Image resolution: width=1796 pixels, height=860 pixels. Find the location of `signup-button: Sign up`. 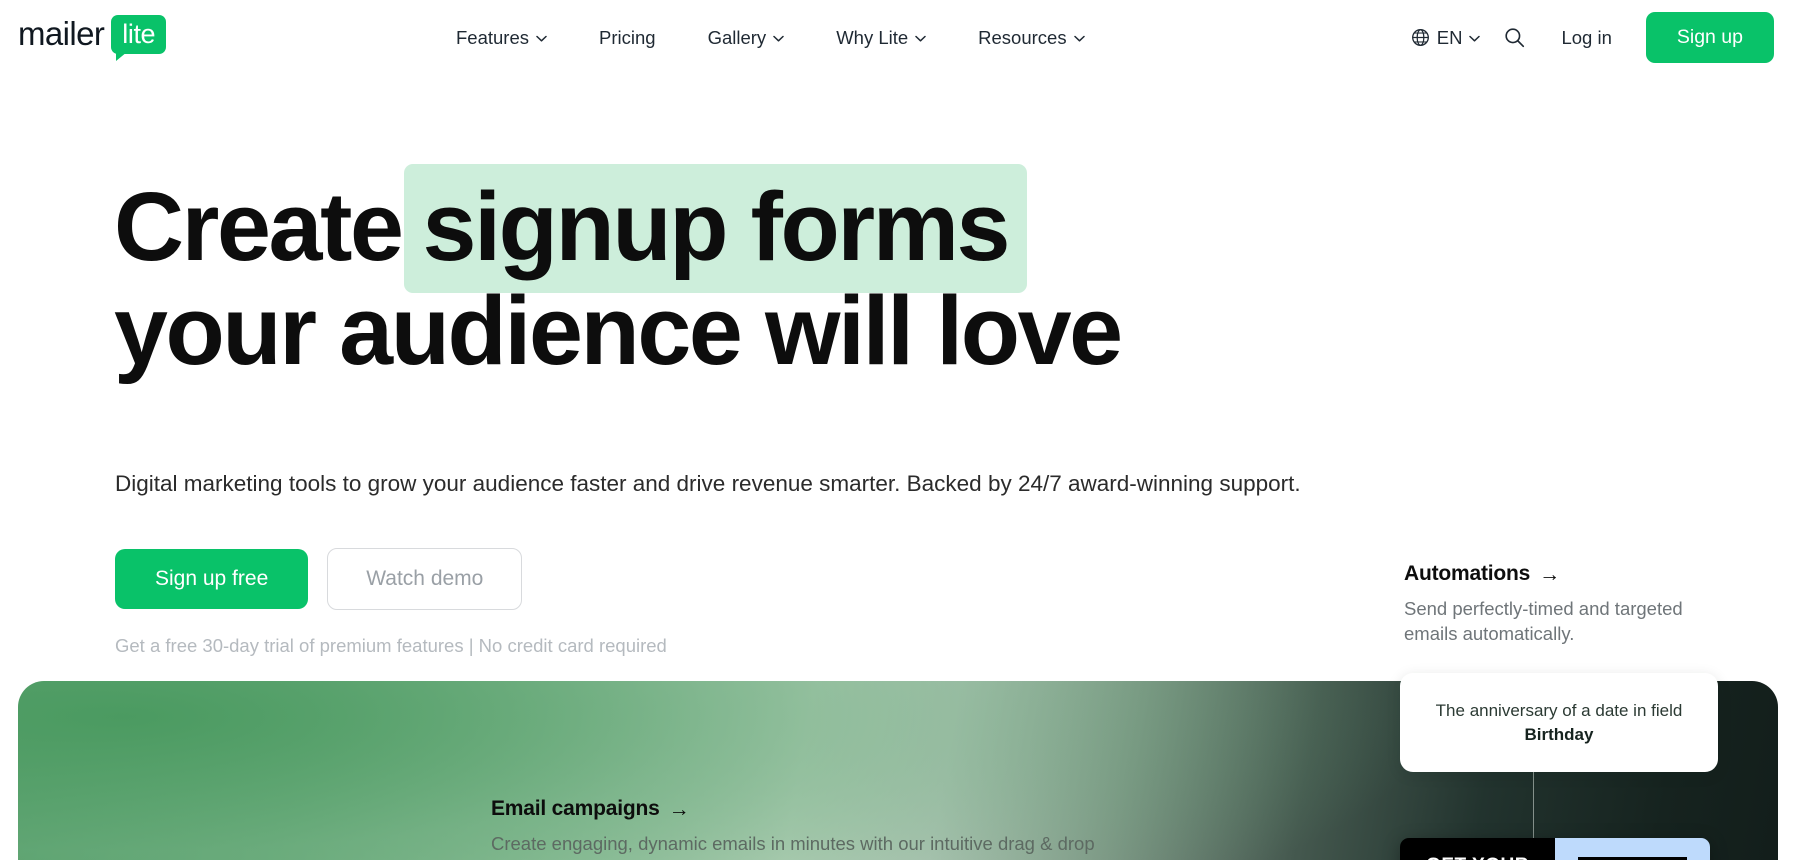

signup-button: Sign up is located at coordinates (1709, 37).